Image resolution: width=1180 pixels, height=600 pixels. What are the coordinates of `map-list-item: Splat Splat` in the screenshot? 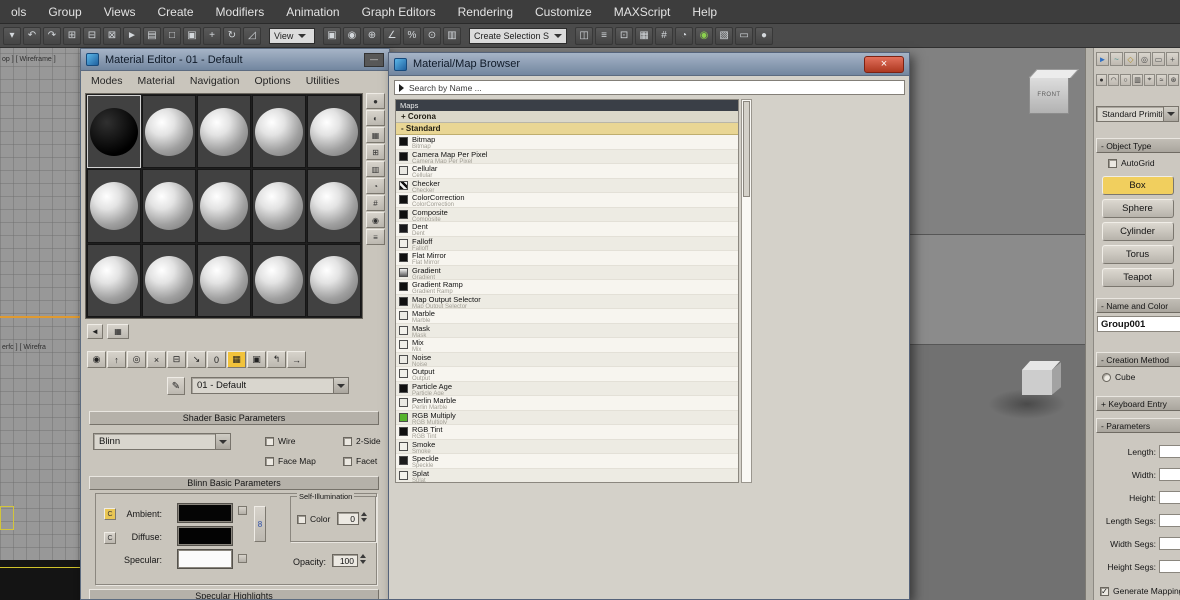 It's located at (567, 475).